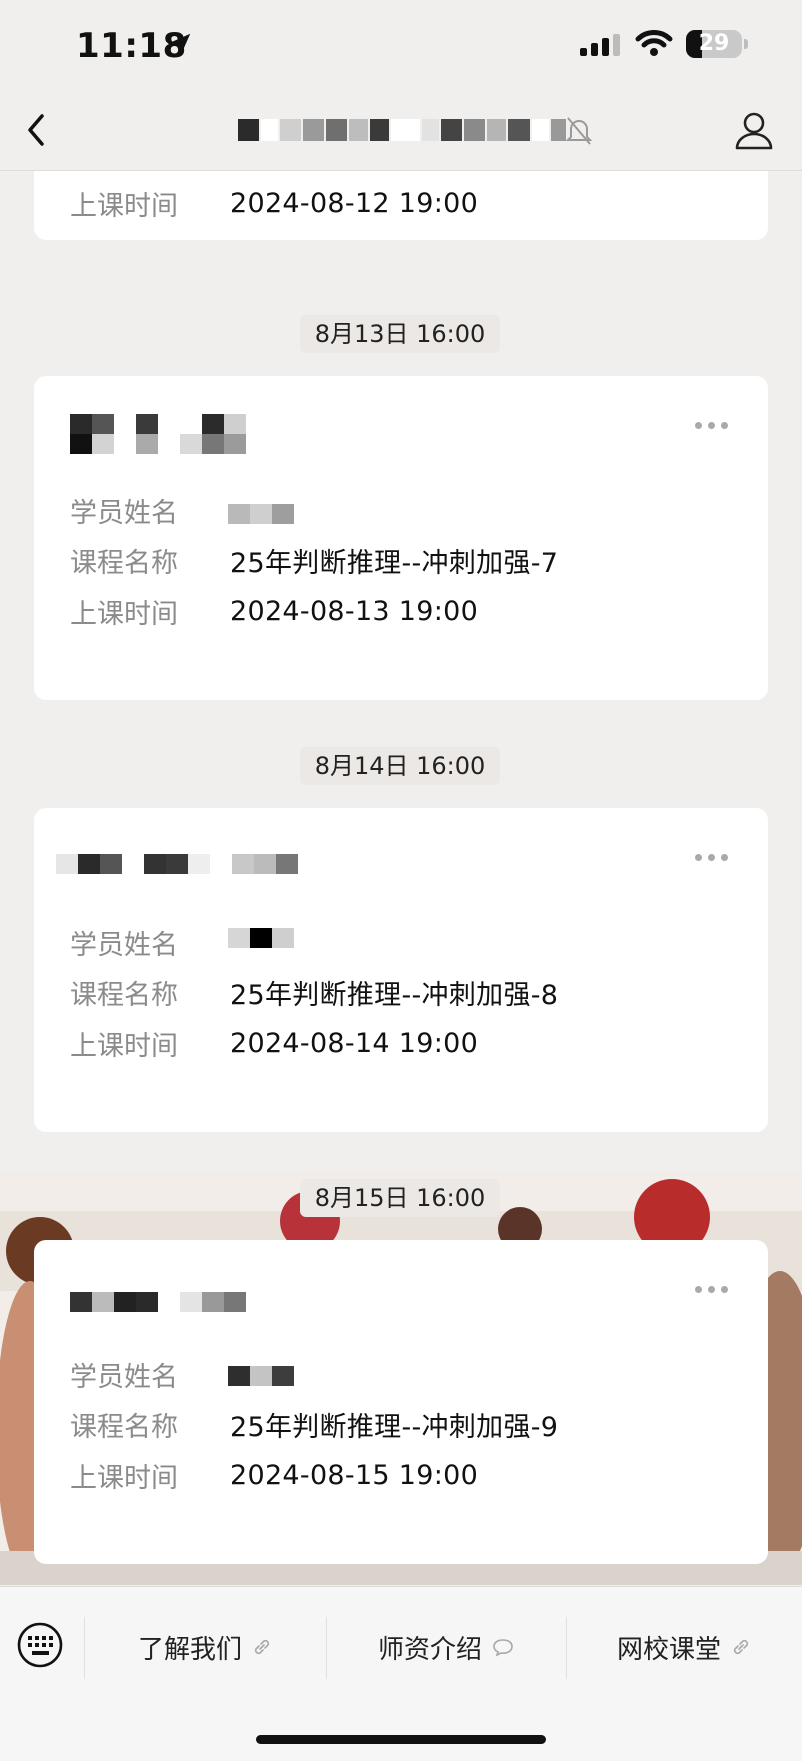 This screenshot has width=802, height=1761. Describe the element at coordinates (401, 1673) in the screenshot. I see `official-account-menu: 了解我们 师资介绍 网校课堂` at that location.